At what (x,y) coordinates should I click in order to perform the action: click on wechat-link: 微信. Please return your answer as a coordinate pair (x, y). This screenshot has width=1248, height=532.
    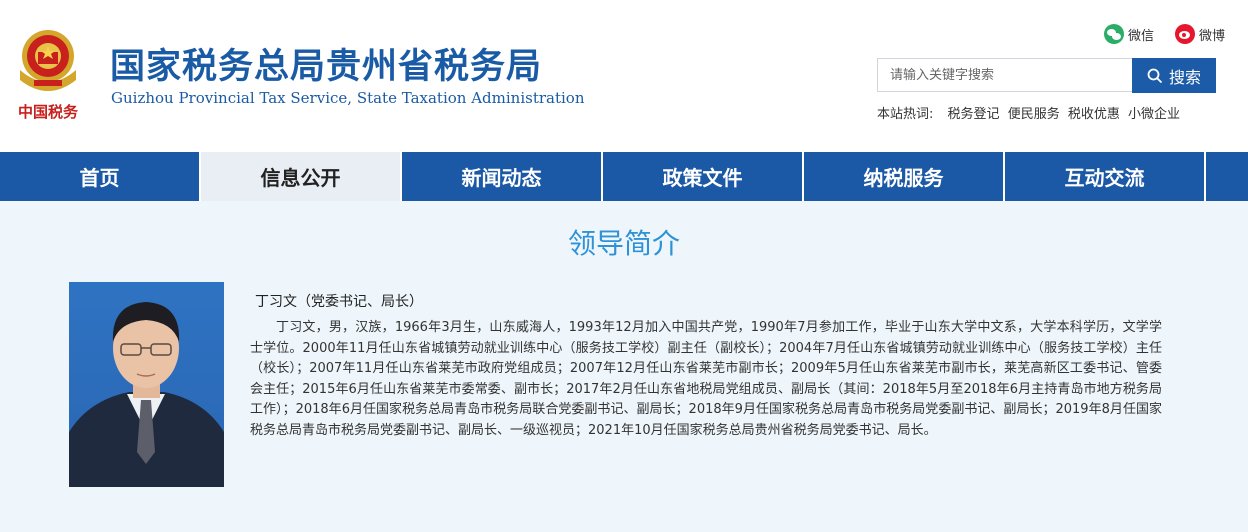
    Looking at the image, I should click on (1129, 34).